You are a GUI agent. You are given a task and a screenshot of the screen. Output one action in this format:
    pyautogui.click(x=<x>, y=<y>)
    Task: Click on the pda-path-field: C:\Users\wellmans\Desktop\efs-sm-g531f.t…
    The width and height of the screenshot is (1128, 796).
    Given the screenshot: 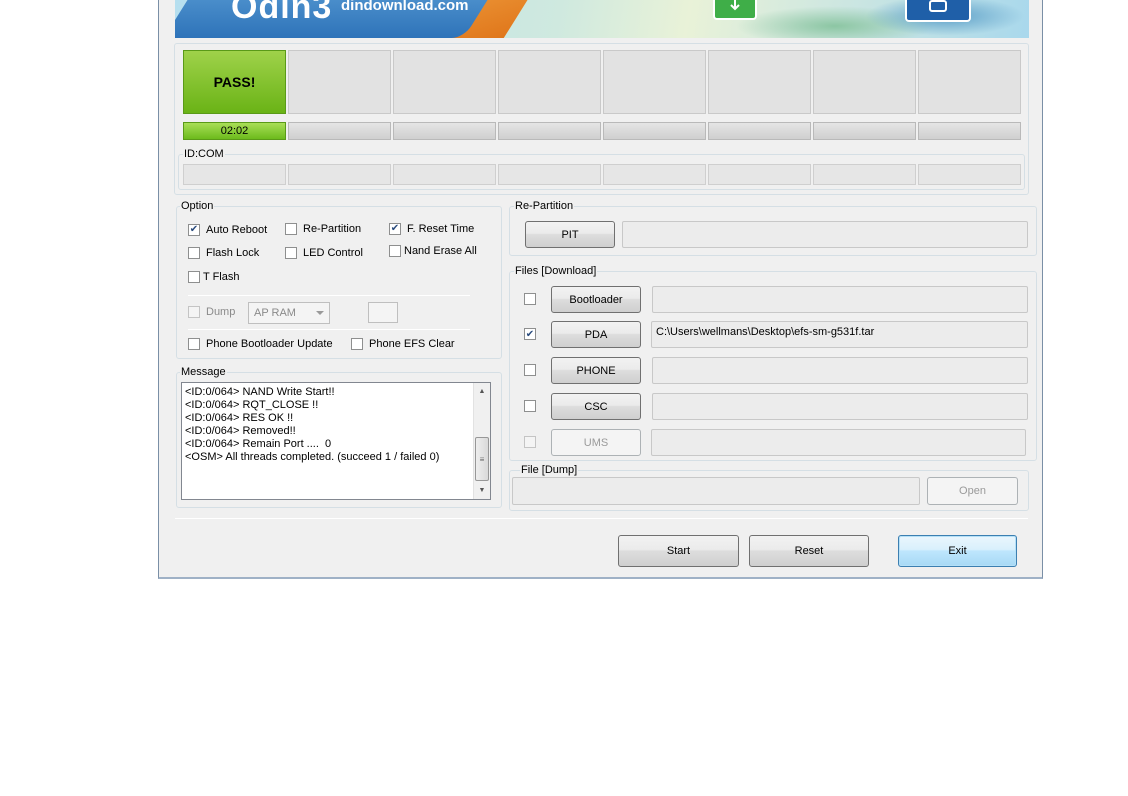 What is the action you would take?
    pyautogui.click(x=839, y=334)
    